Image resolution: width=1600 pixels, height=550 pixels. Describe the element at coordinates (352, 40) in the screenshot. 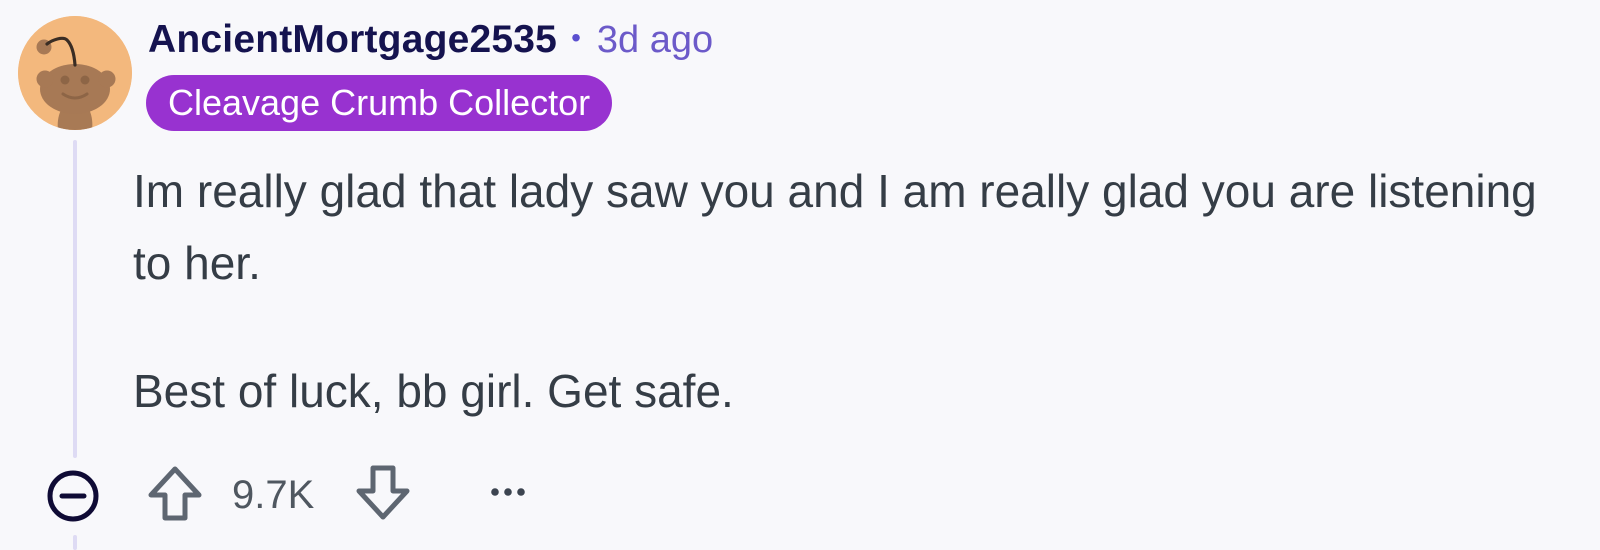

I see `username-link: AncientMortgage2535` at that location.